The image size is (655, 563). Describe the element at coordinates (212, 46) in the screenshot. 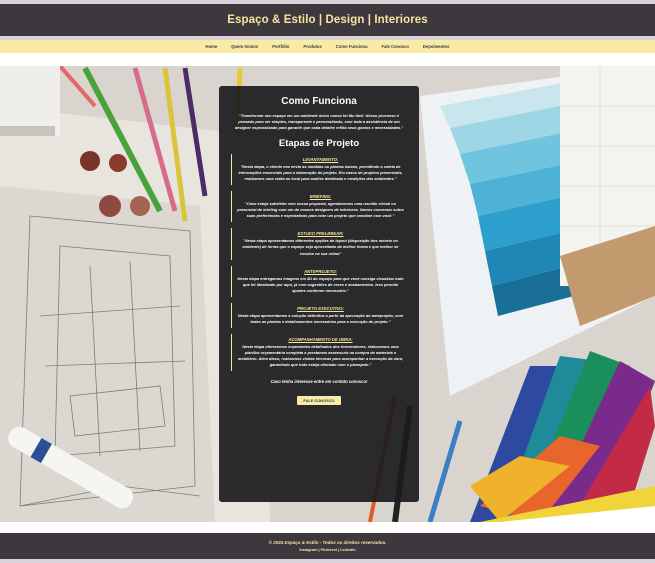

I see `nav-home: Home` at that location.